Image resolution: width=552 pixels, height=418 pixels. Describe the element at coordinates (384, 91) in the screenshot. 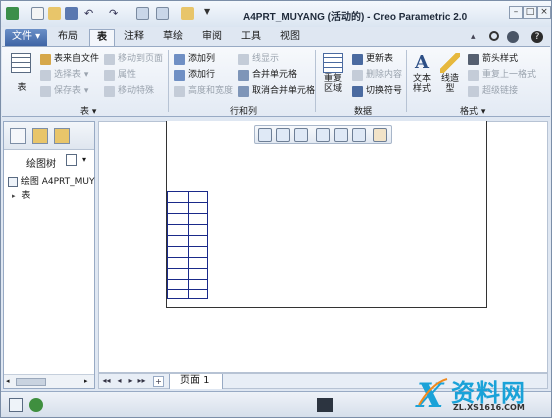

I see `switch-symbol-label: 切换符号` at that location.